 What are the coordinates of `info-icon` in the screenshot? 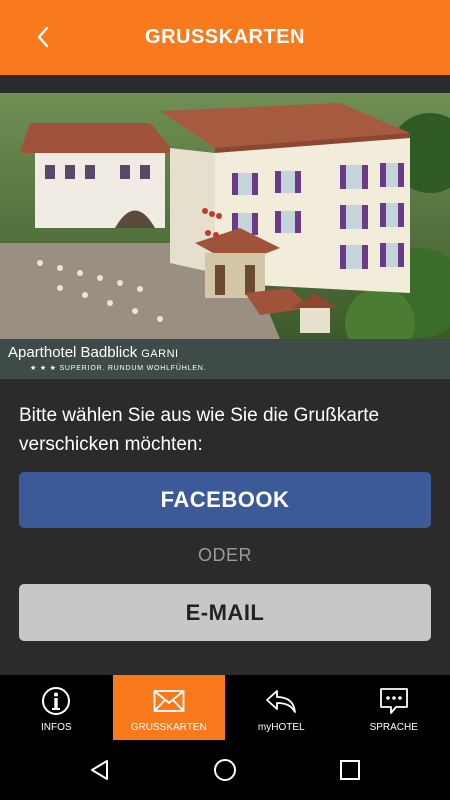 It's located at (56, 701).